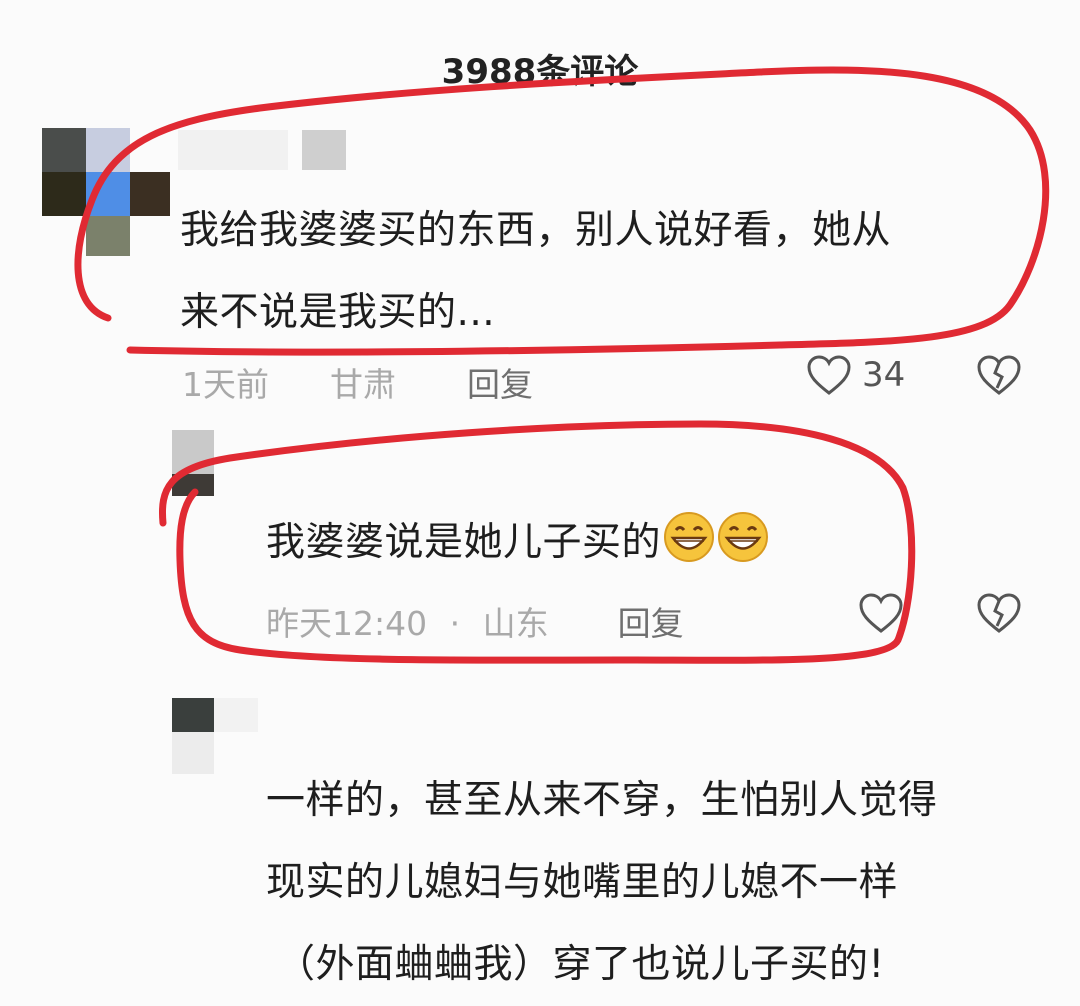 The image size is (1080, 1006). Describe the element at coordinates (475, 621) in the screenshot. I see `comment-meta: 昨天12:40 · 山东 回复` at that location.